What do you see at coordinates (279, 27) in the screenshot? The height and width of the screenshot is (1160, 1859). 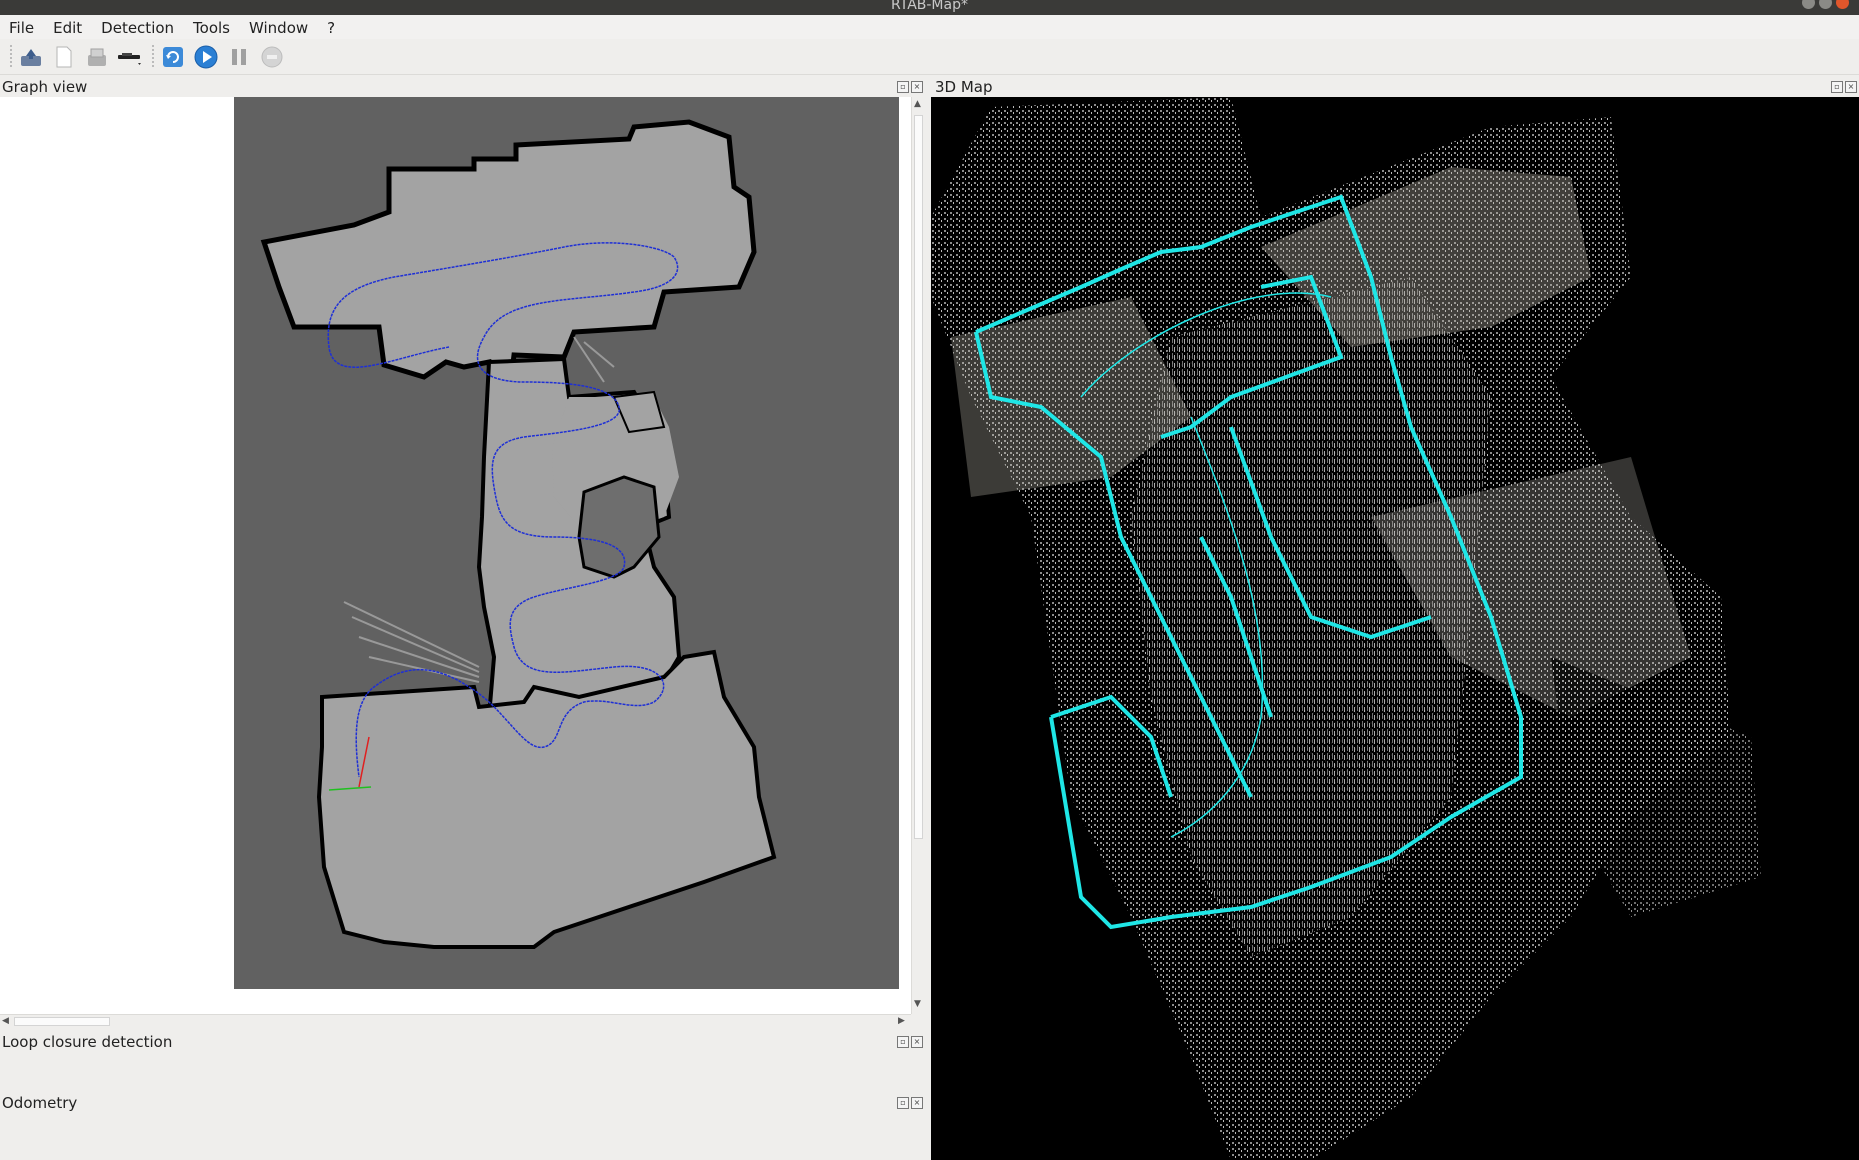 I see `menu-window: Window` at bounding box center [279, 27].